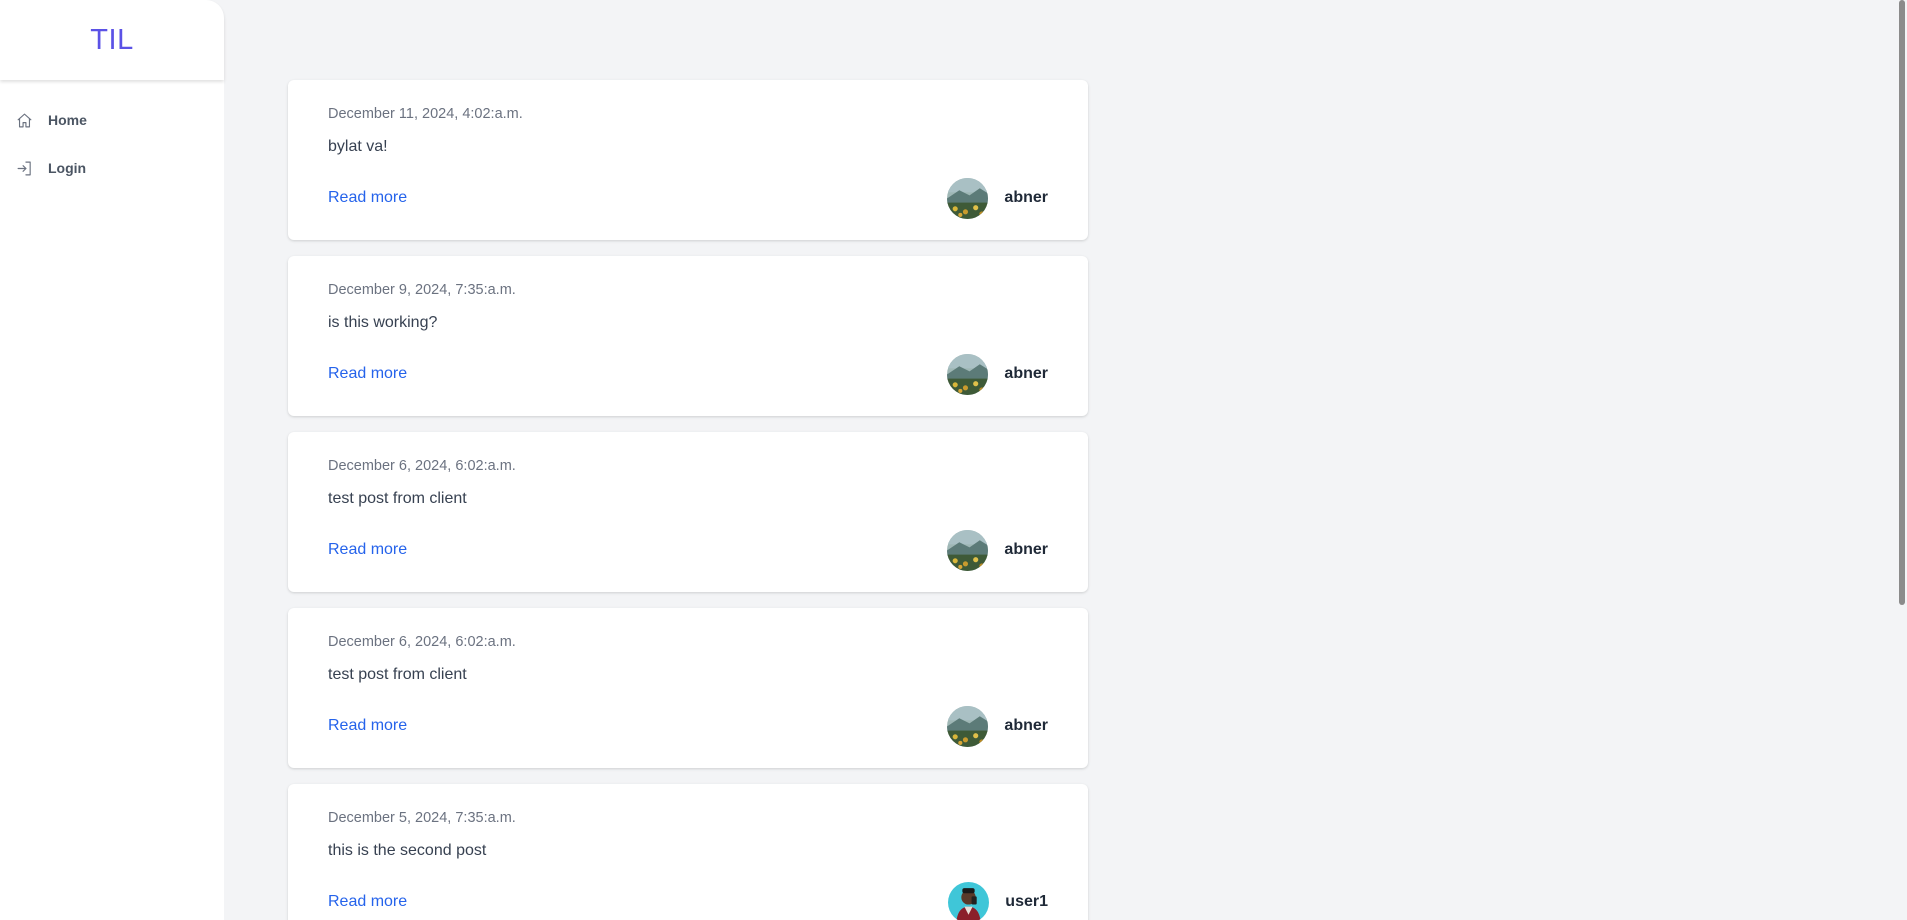 Image resolution: width=1907 pixels, height=920 pixels. What do you see at coordinates (112, 168) in the screenshot?
I see `sidebar-item-login: Login` at bounding box center [112, 168].